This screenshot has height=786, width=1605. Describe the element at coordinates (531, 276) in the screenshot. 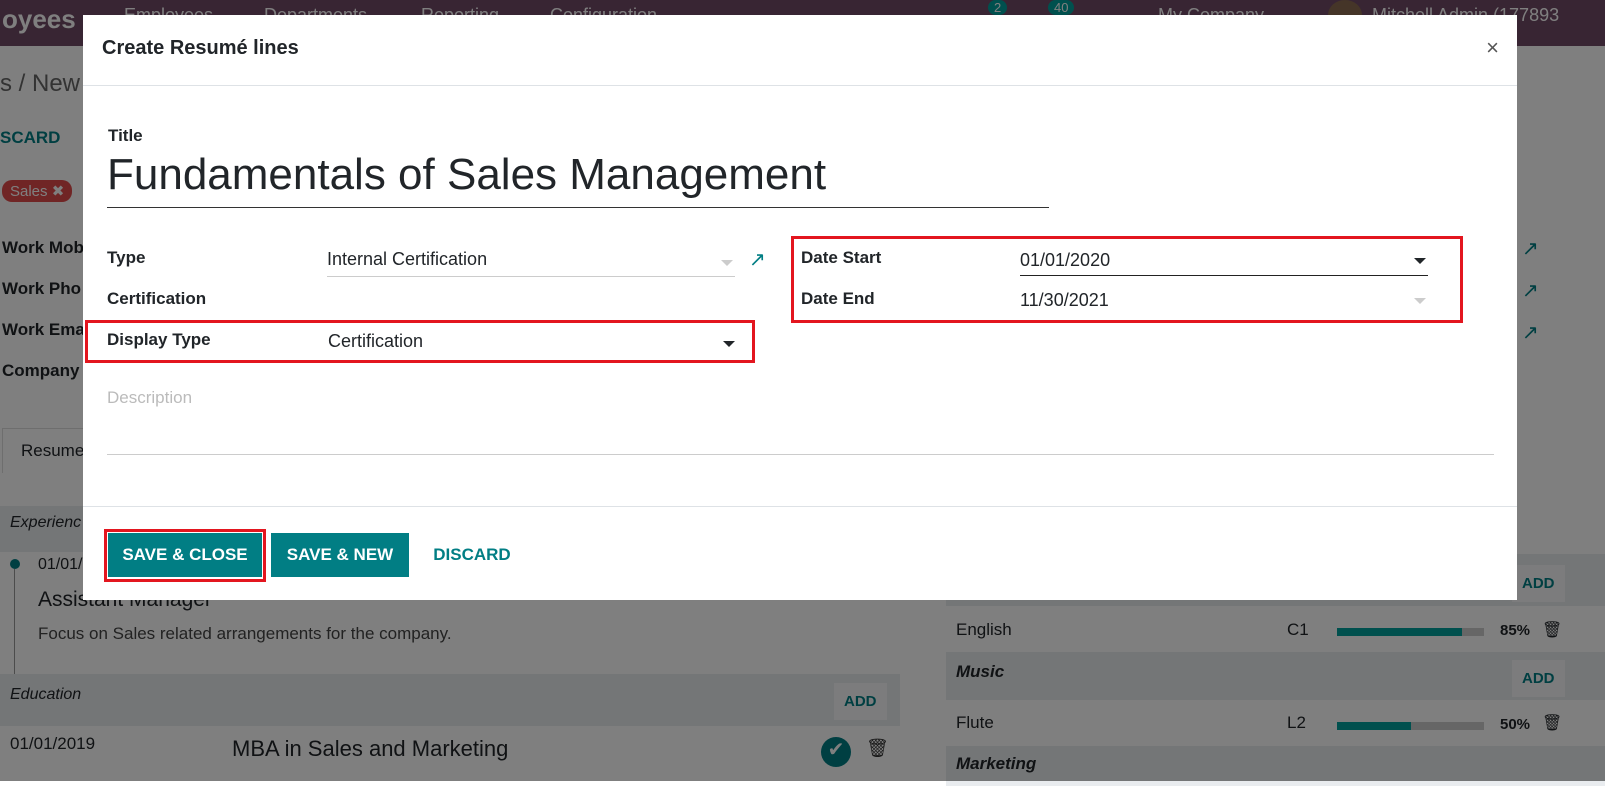

I see `type-underline` at that location.